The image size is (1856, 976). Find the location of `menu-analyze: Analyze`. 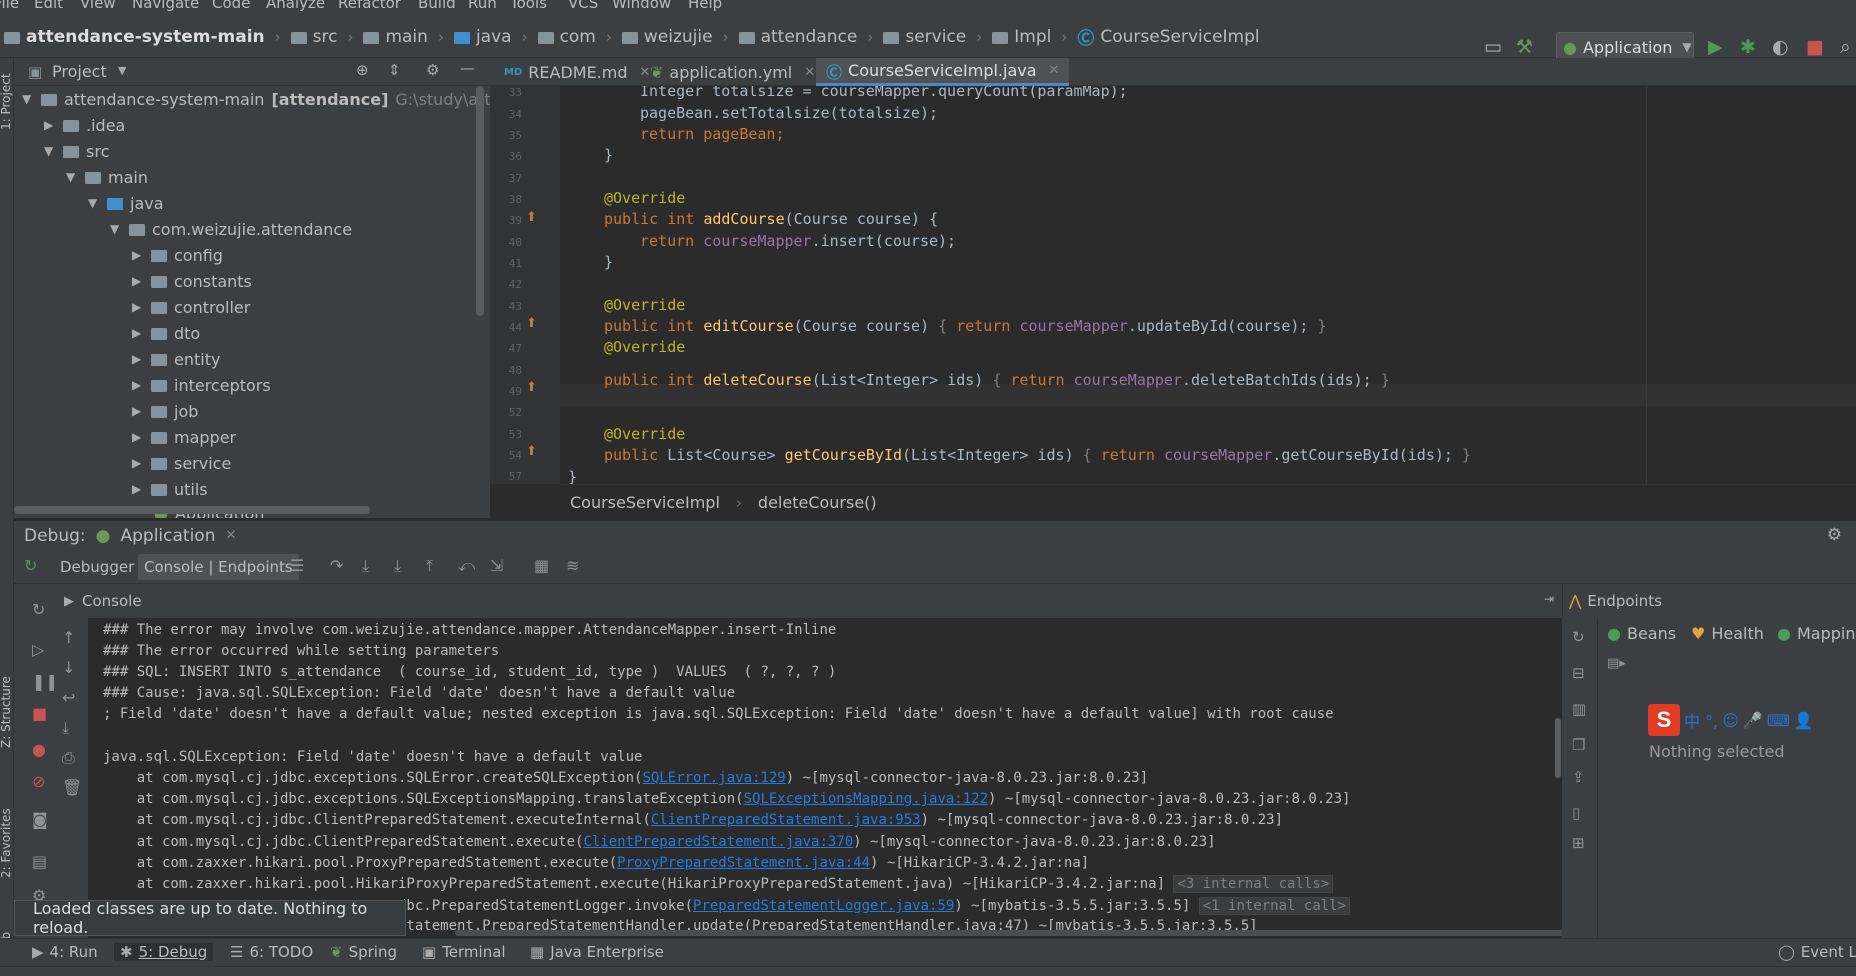

menu-analyze: Analyze is located at coordinates (295, 6).